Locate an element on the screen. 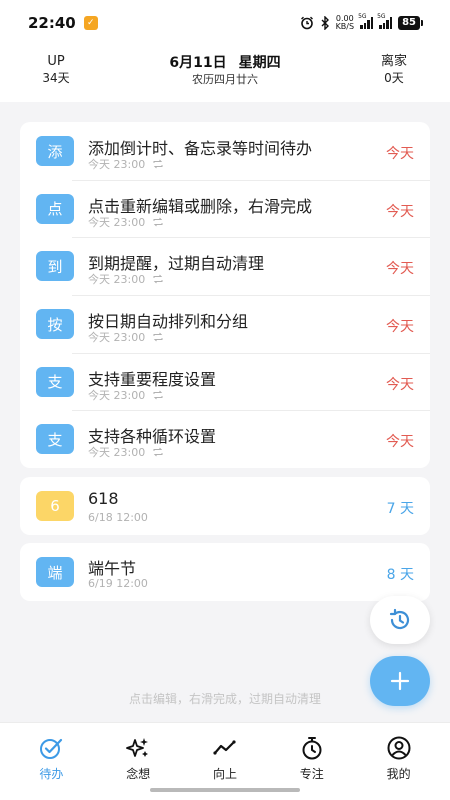 The width and height of the screenshot is (450, 800). todo-item: 支 支持各种循环设置 今天 23:00 今天 is located at coordinates (225, 439).